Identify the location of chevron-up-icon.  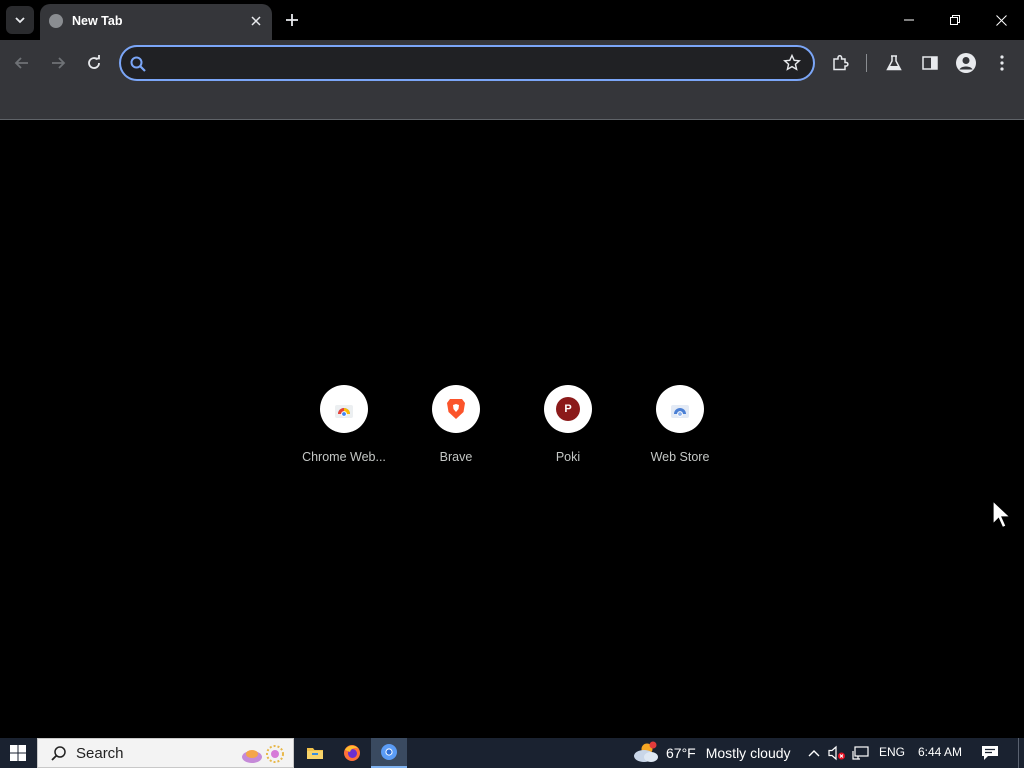
(814, 753).